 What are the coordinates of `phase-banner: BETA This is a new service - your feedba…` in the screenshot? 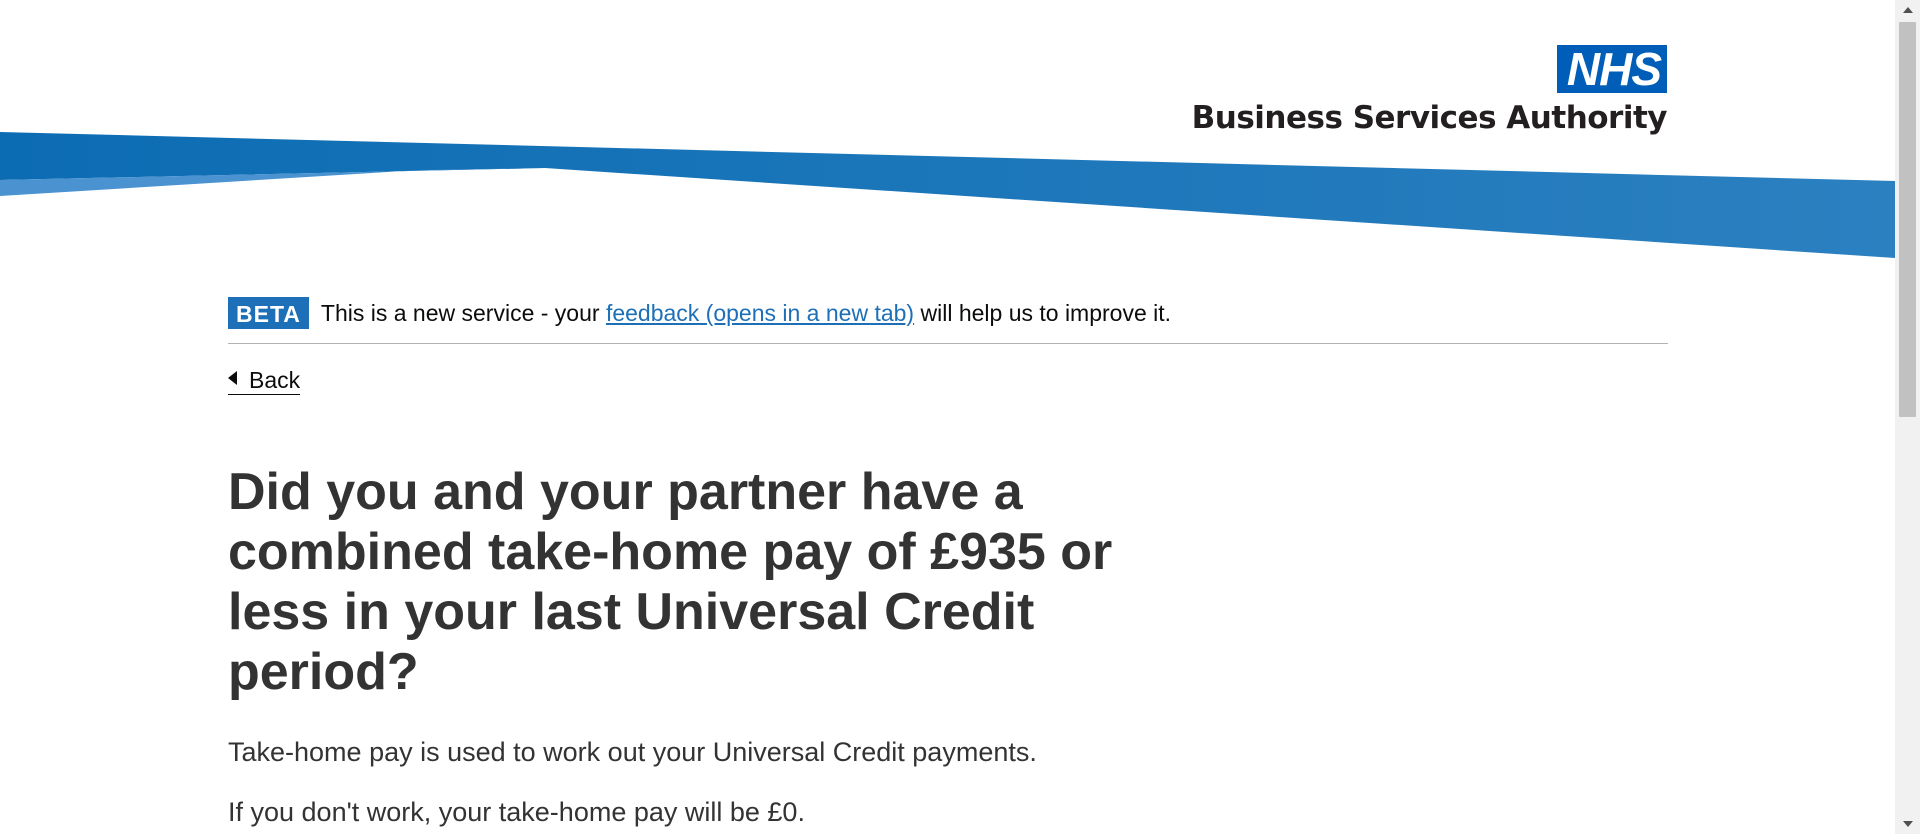 It's located at (948, 320).